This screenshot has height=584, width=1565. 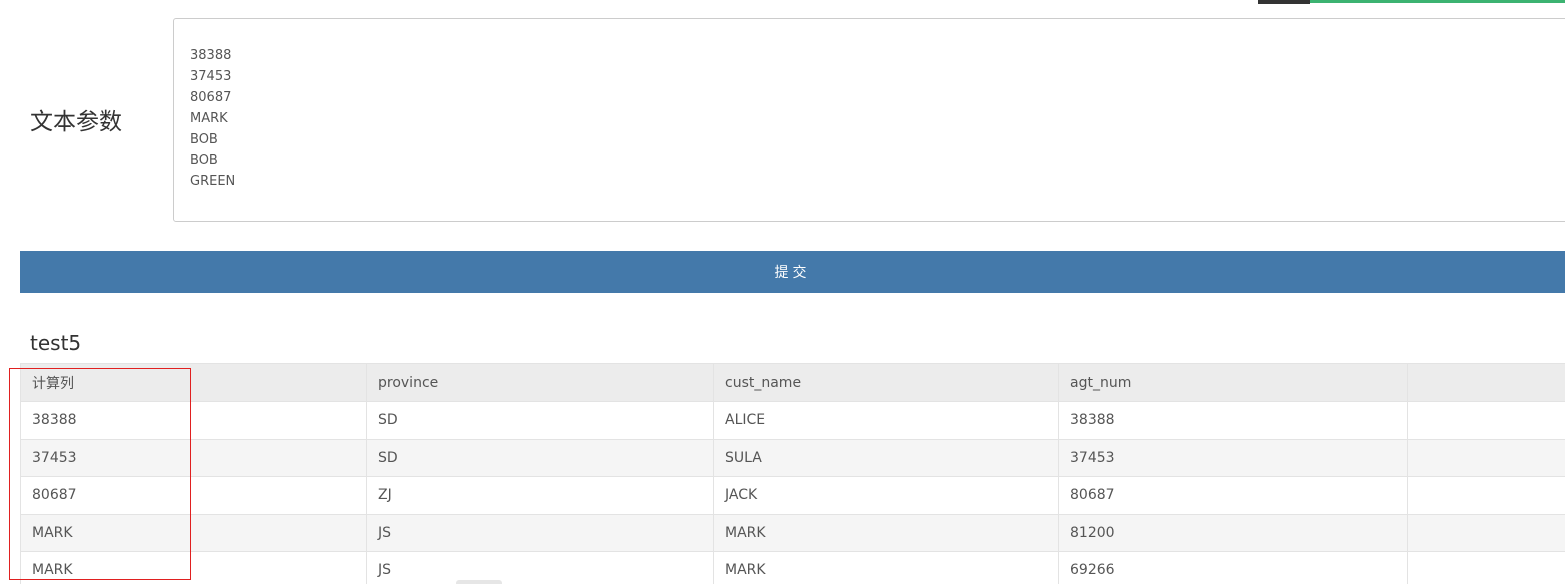 I want to click on column-header-cust-name: cust_name, so click(x=886, y=382).